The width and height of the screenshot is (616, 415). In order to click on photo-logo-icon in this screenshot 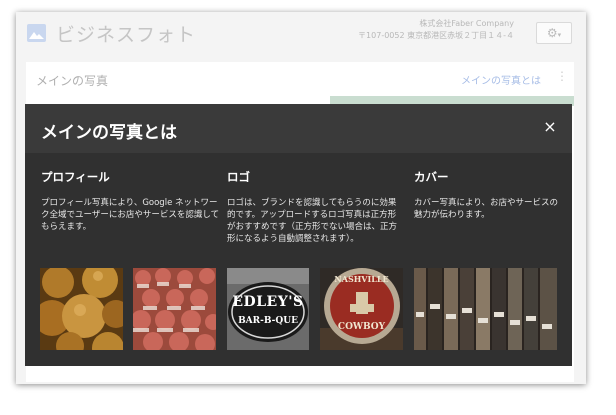, I will do `click(36, 33)`.